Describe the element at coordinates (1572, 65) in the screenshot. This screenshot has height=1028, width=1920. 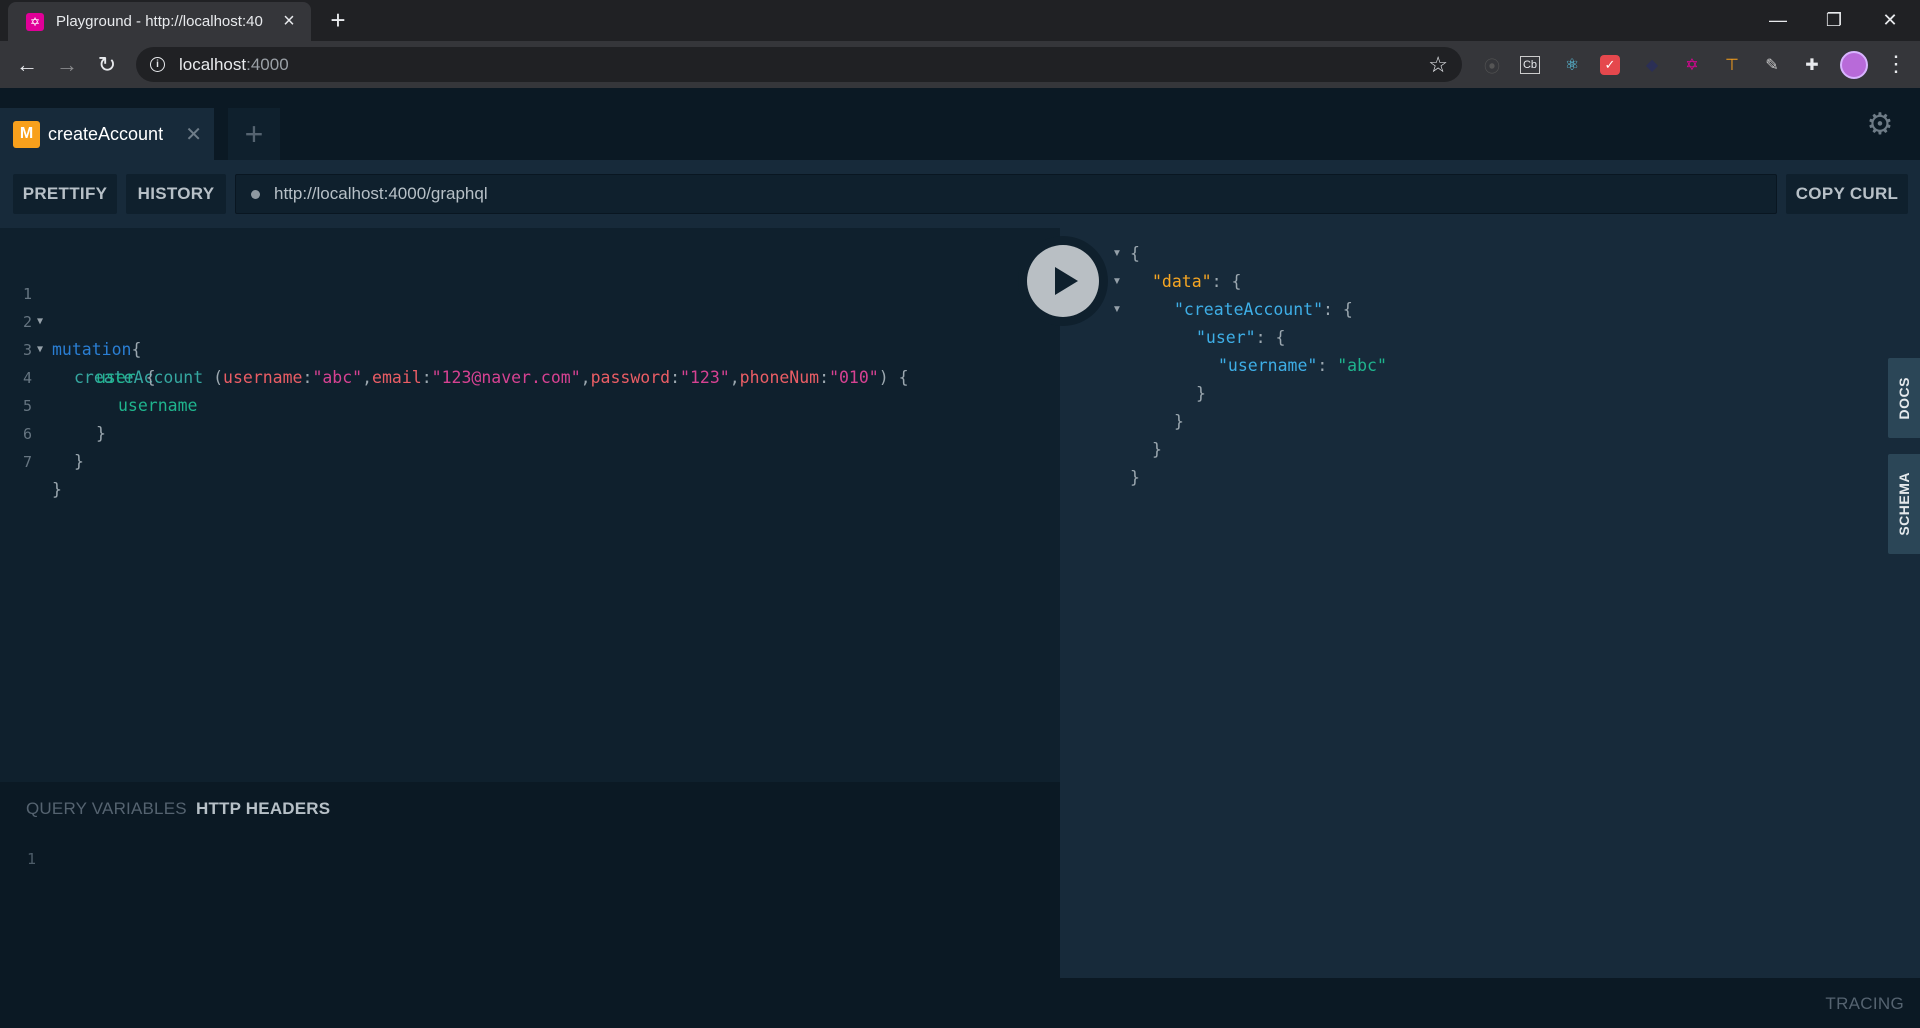
I see `react-devtools-icon: ⚛` at that location.